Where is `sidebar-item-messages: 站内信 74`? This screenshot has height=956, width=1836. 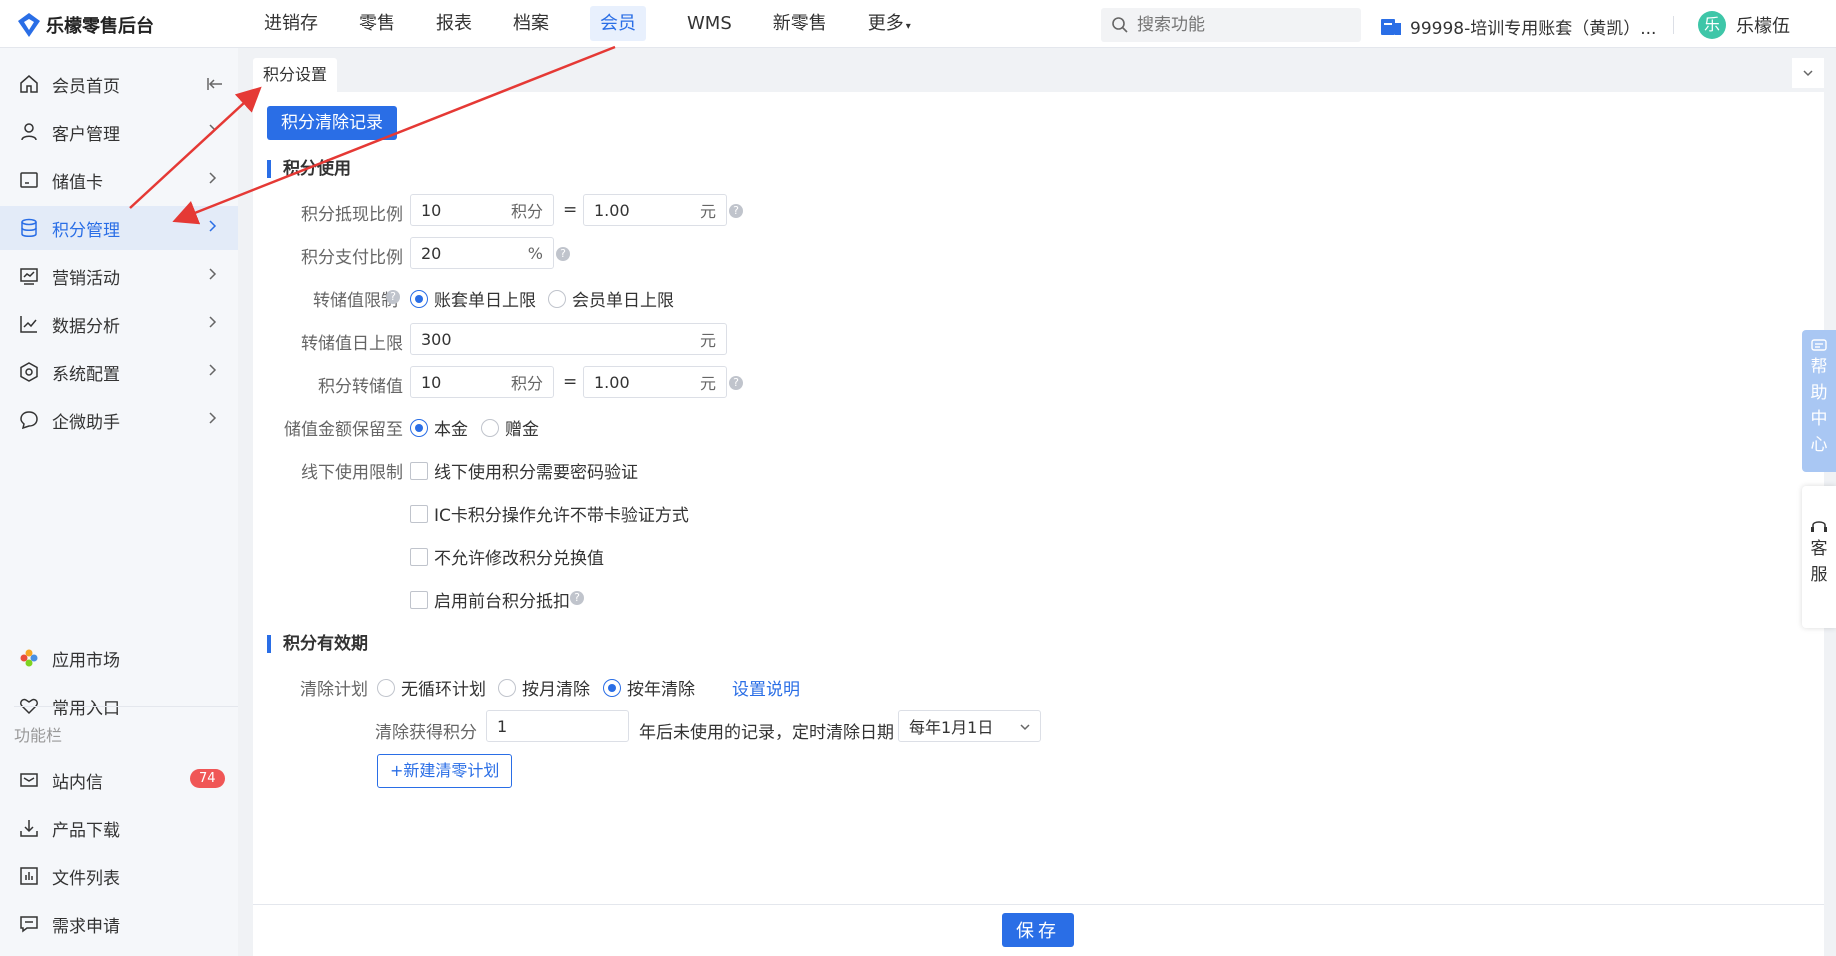
sidebar-item-messages: 站内信 74 is located at coordinates (119, 780).